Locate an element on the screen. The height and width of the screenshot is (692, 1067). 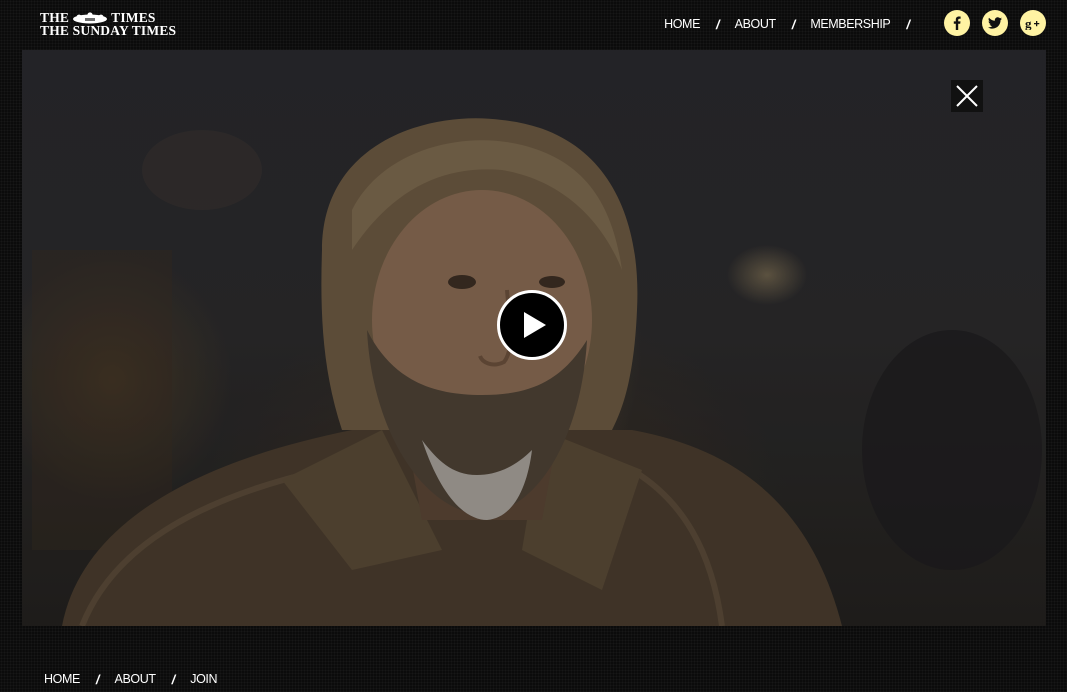
footer-about-link: ABOUT is located at coordinates (135, 679).